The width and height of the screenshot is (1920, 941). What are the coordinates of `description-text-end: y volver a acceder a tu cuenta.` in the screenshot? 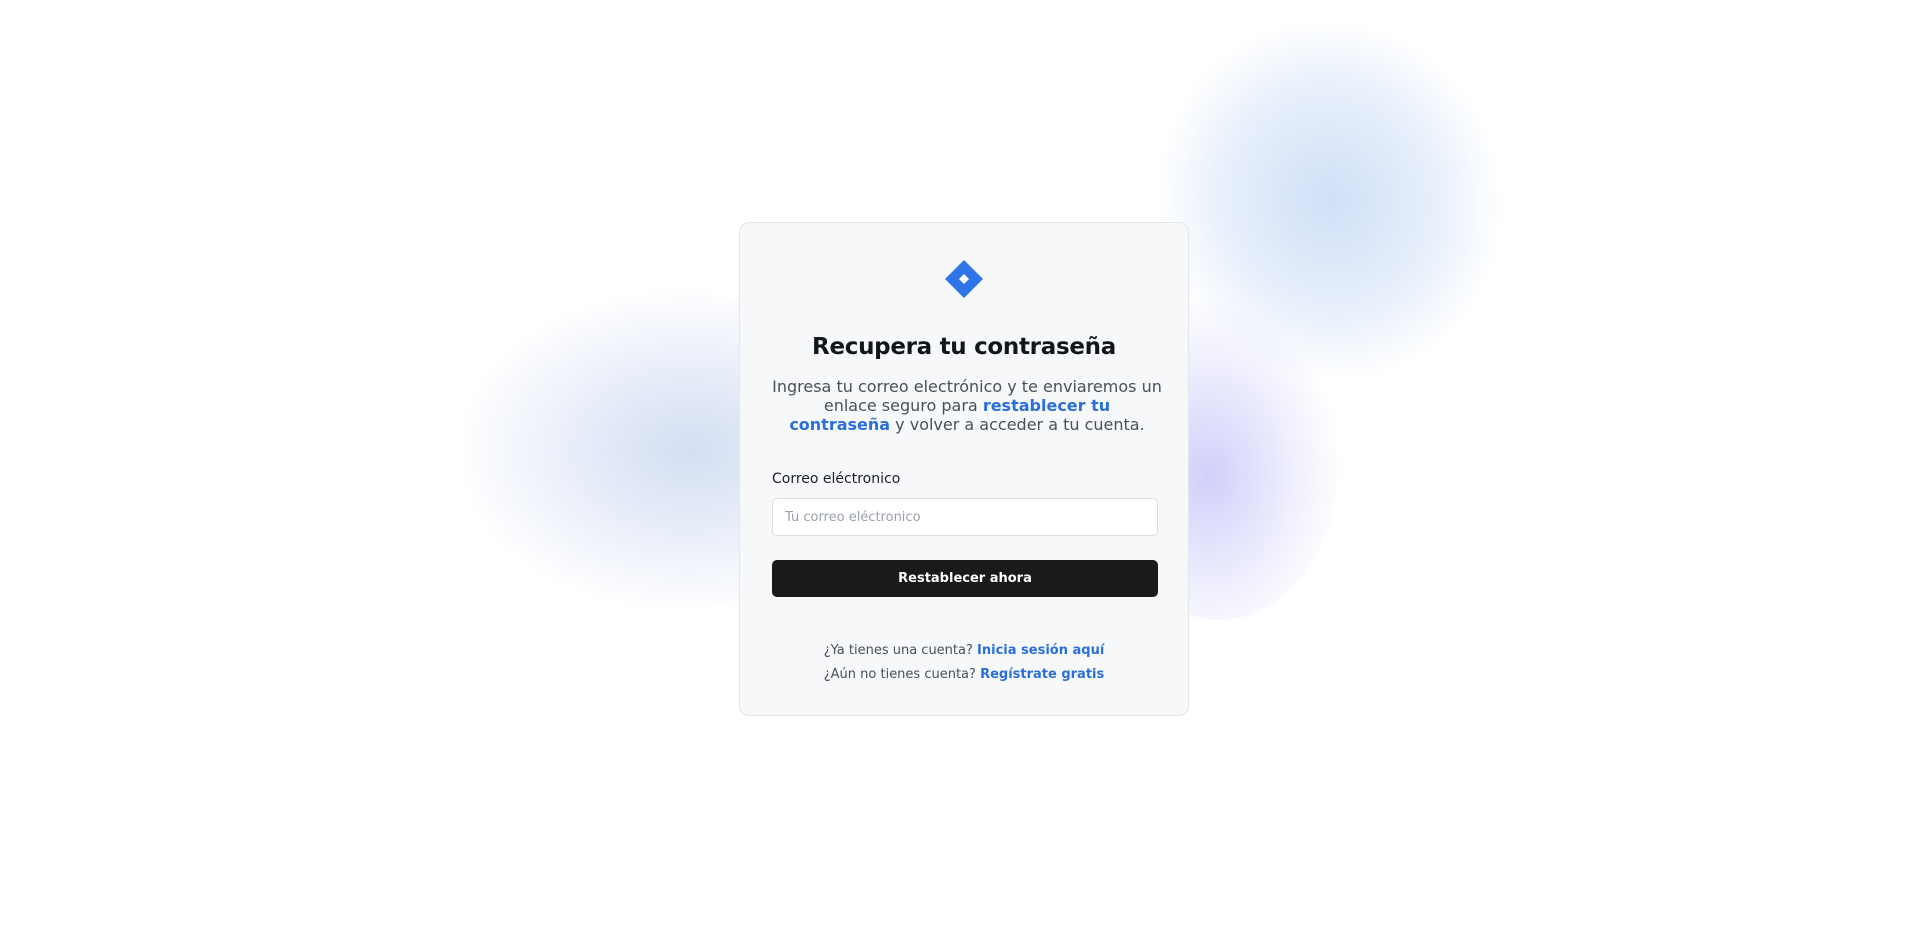 It's located at (1017, 424).